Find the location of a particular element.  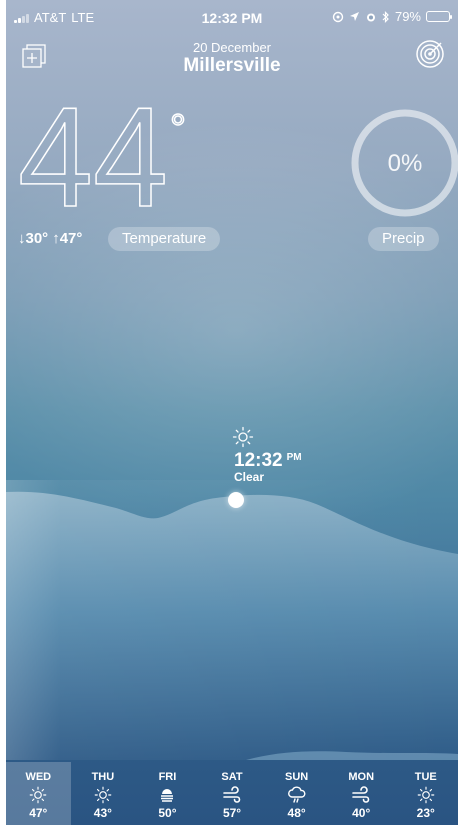

forecast-day-name: TUE is located at coordinates (425, 777).